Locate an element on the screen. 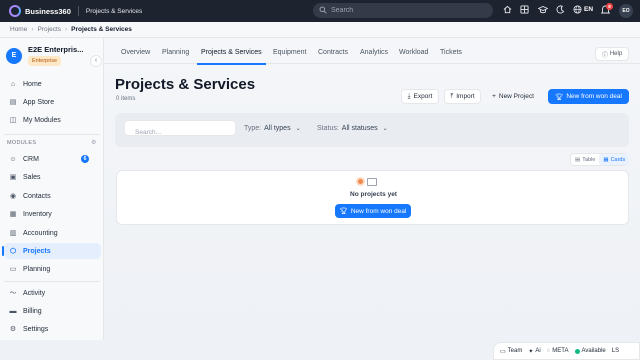 Image resolution: width=640 pixels, height=360 pixels. bottom-status-bar: ▭ Team ✦ Ai ◌ META Available LS is located at coordinates (566, 351).